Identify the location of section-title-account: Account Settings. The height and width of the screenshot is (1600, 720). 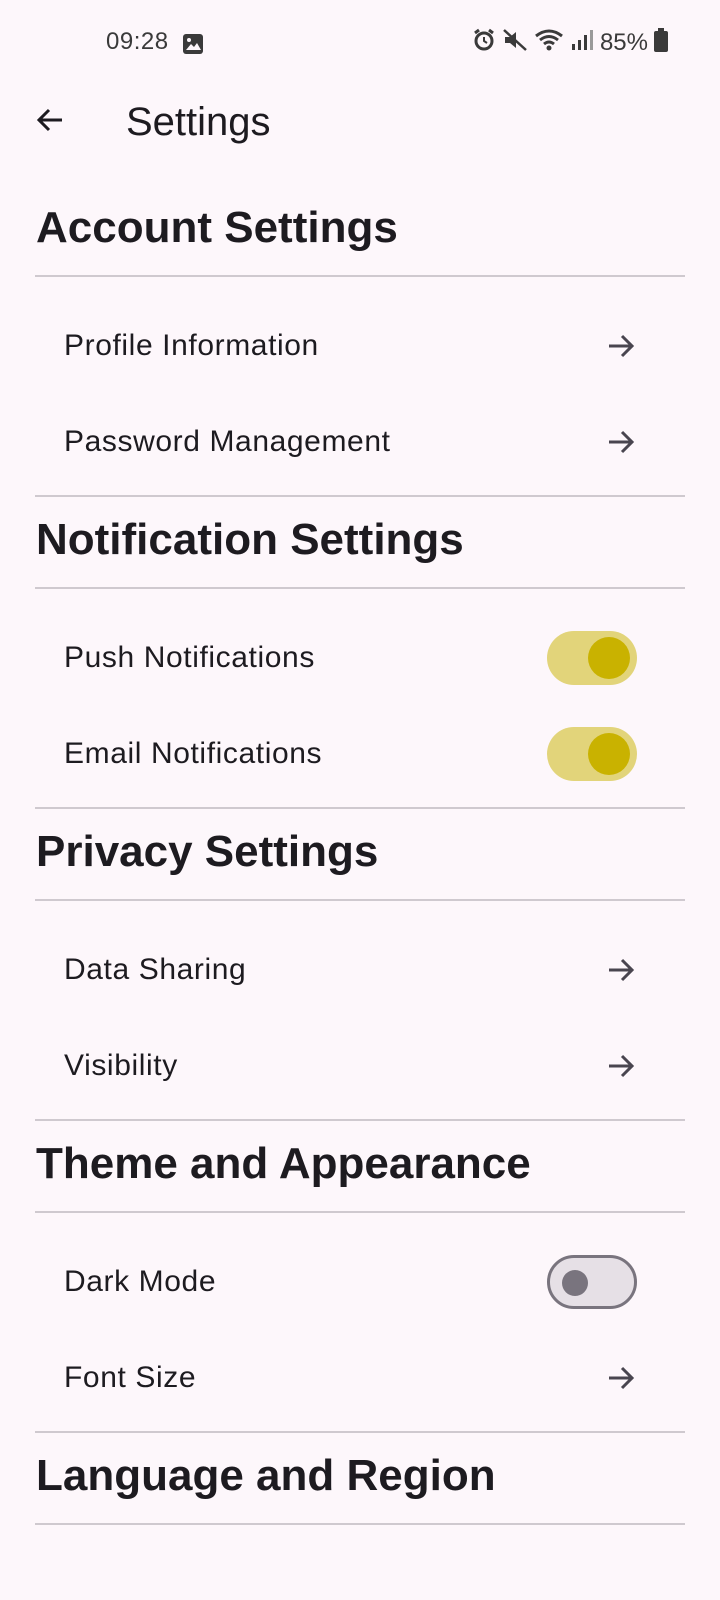
(217, 227).